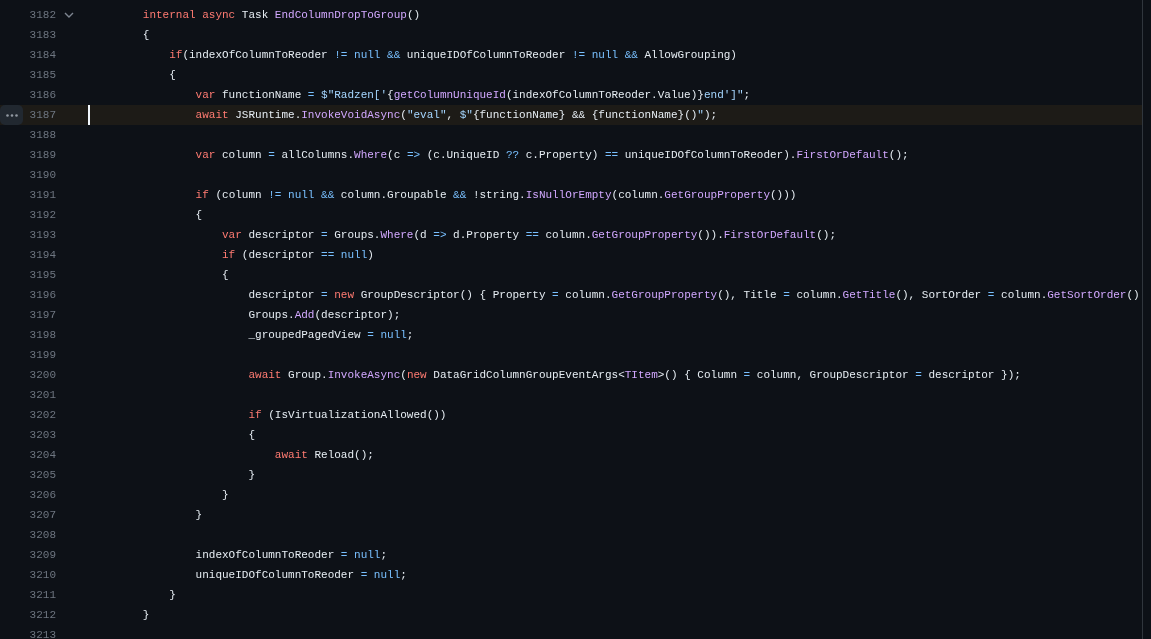  I want to click on code-line: Groups.Add(descriptor);, so click(324, 315).